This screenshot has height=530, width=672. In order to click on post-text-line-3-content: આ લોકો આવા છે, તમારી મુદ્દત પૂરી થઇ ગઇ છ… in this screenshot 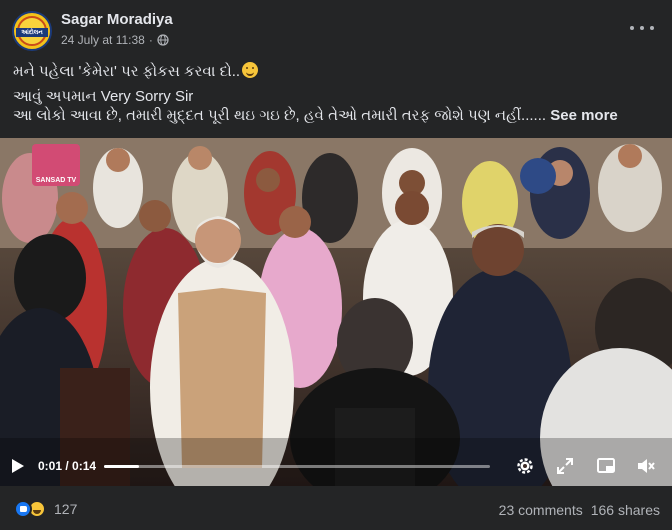, I will do `click(282, 115)`.